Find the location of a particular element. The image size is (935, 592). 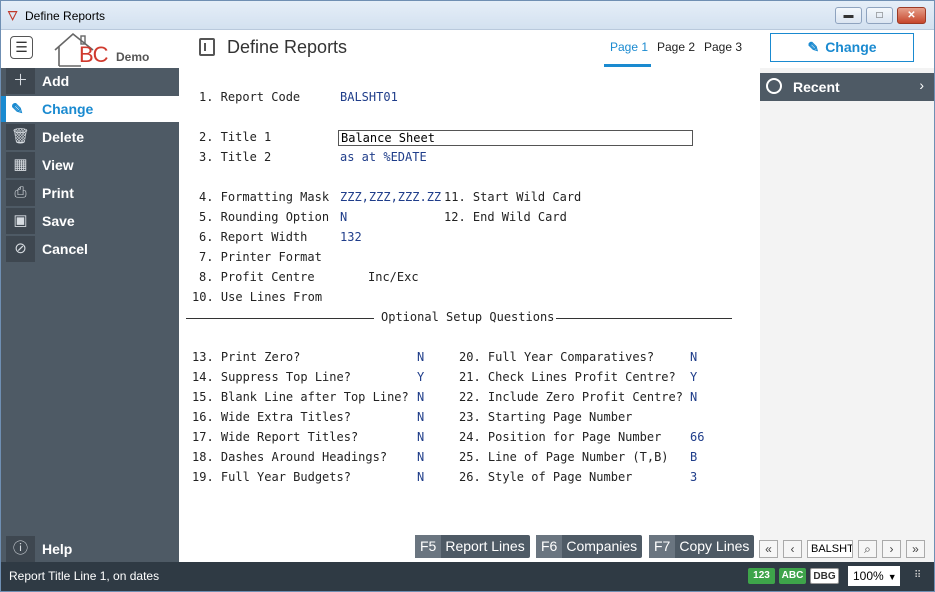

last-record-button: » is located at coordinates (915, 549).